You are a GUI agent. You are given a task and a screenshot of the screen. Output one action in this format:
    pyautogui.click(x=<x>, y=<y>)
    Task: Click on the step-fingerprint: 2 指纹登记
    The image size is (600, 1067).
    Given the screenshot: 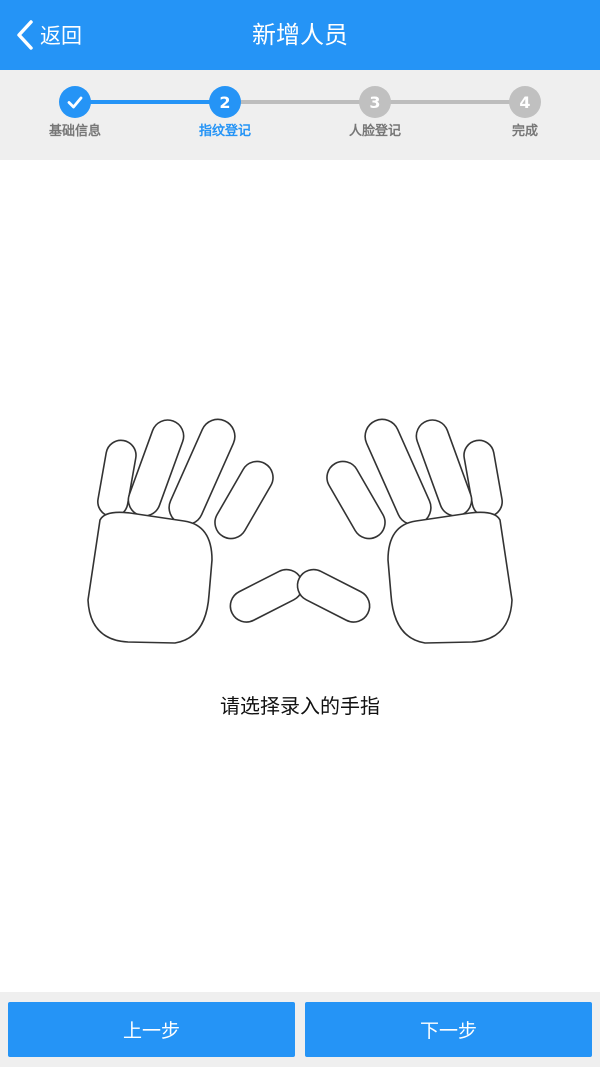 What is the action you would take?
    pyautogui.click(x=225, y=112)
    